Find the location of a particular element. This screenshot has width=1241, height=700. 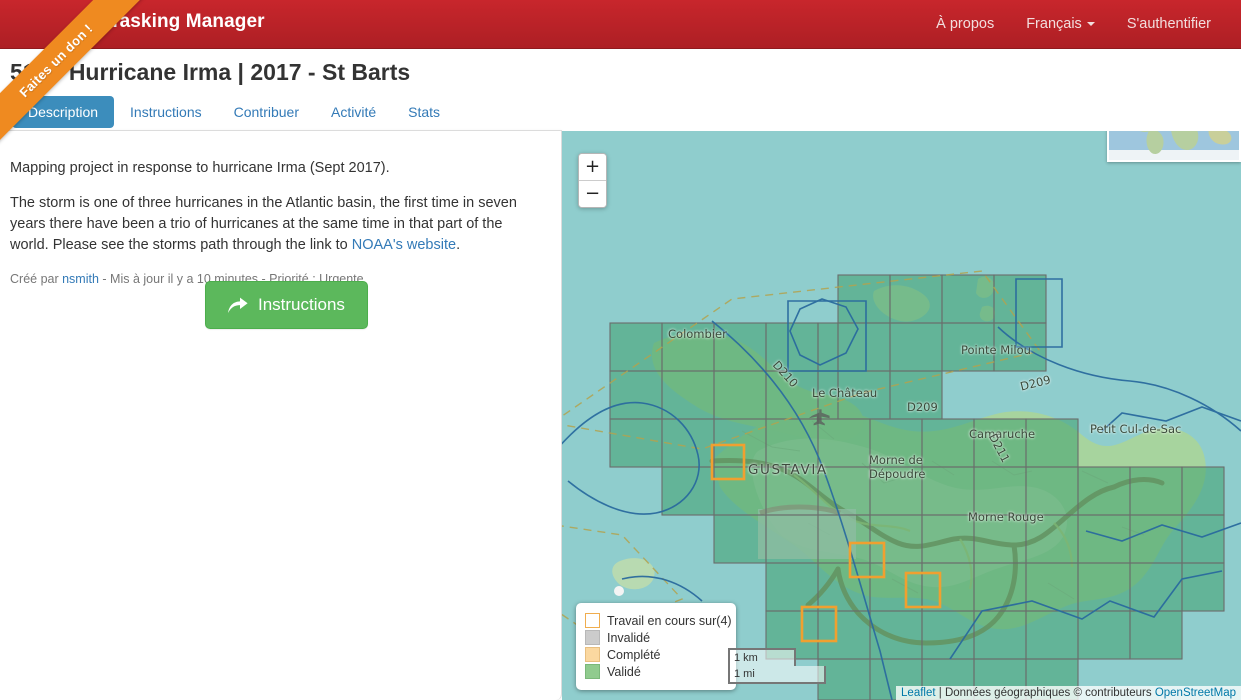

instructions-button-label: Instructions is located at coordinates (301, 304).